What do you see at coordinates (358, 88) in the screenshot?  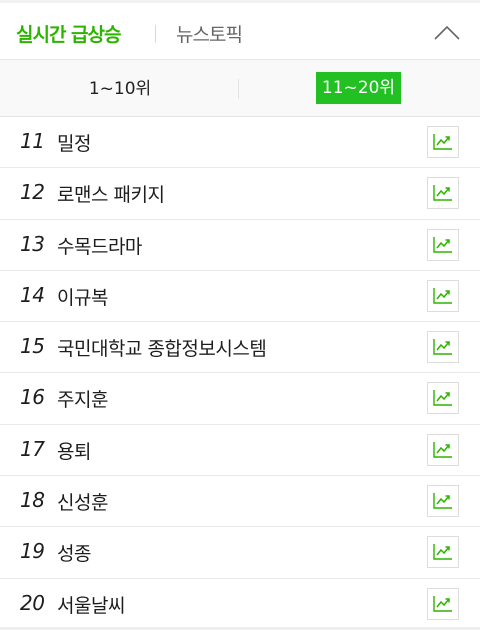 I see `tab-rank-11-20: 11~20위` at bounding box center [358, 88].